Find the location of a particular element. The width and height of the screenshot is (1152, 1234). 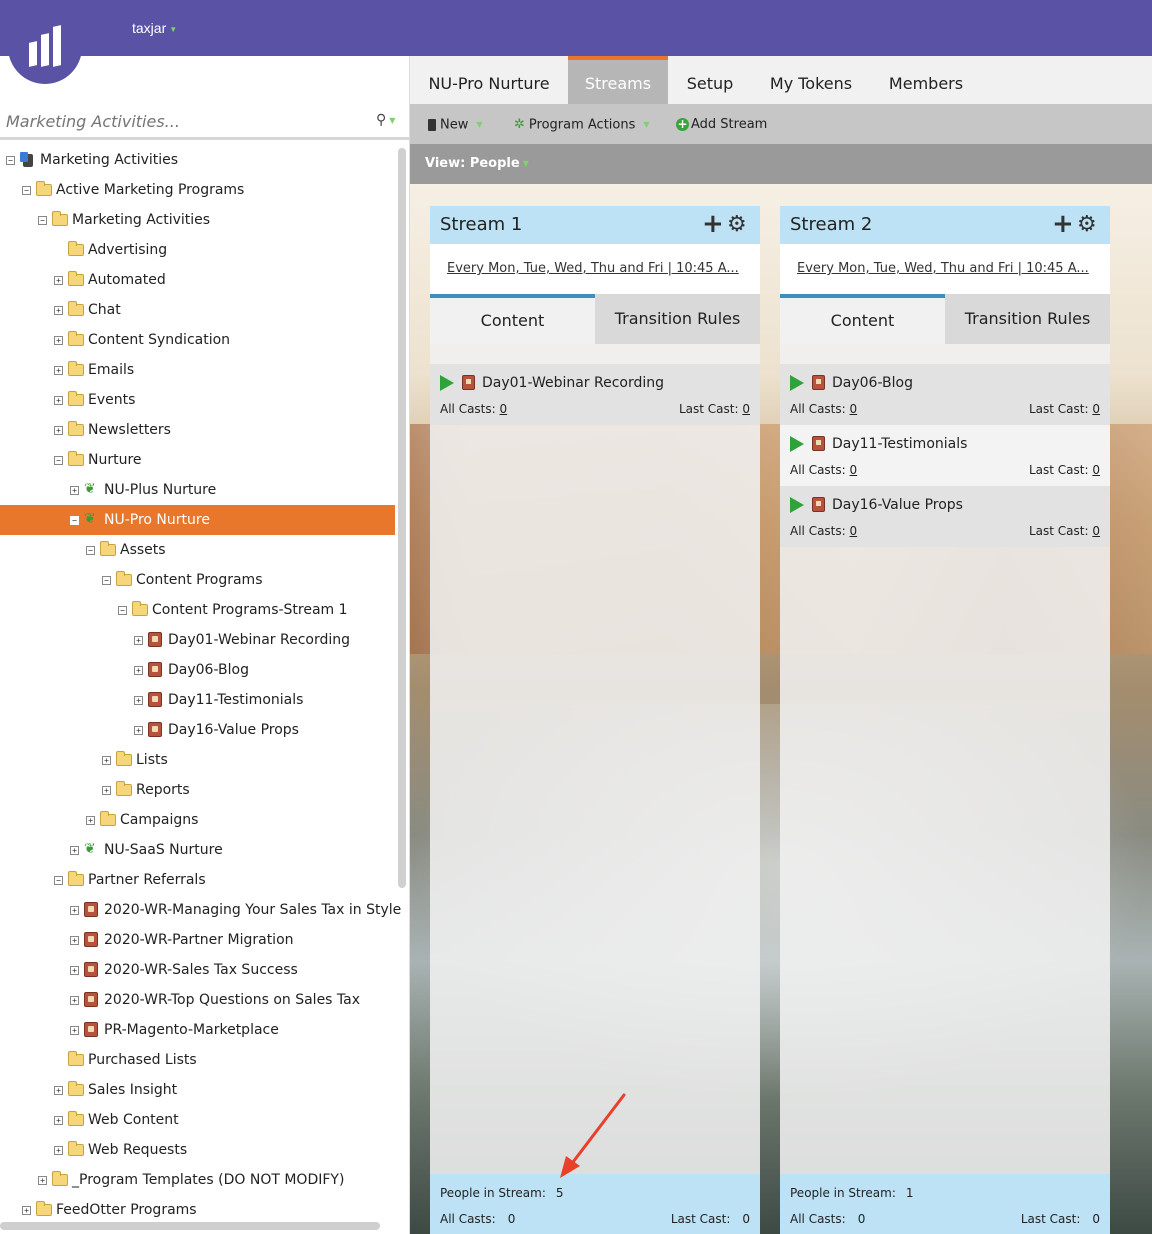

tree-search-input is located at coordinates (186, 121).